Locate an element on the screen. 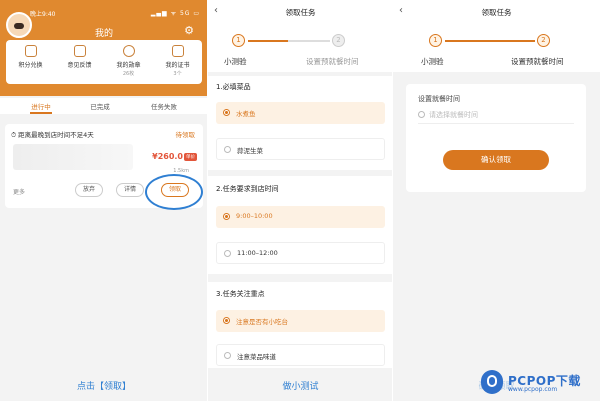 This screenshot has height=401, width=600. menu-points-exchange: 积分兑换 is located at coordinates (30, 57).